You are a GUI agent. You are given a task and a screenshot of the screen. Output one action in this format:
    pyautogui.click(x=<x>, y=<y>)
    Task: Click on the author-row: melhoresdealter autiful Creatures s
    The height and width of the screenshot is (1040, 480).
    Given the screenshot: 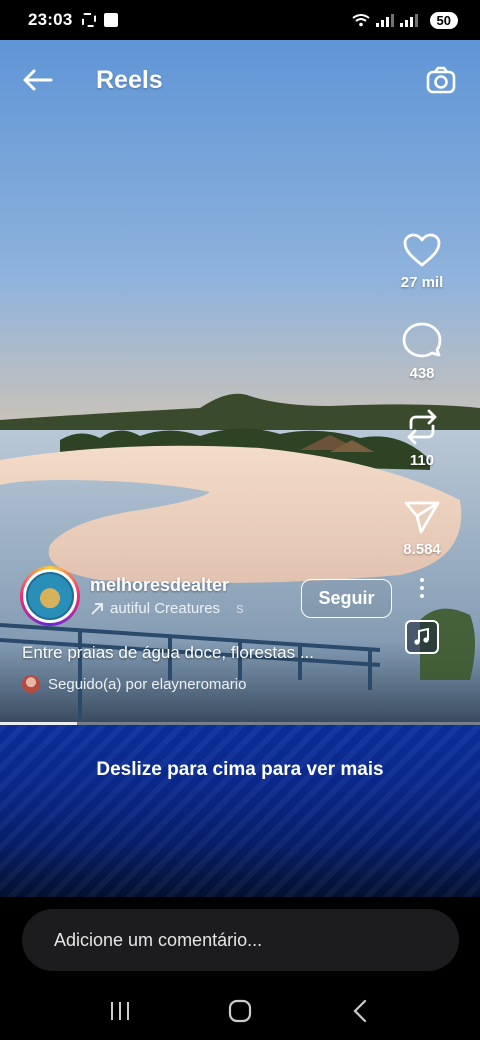 What is the action you would take?
    pyautogui.click(x=145, y=596)
    